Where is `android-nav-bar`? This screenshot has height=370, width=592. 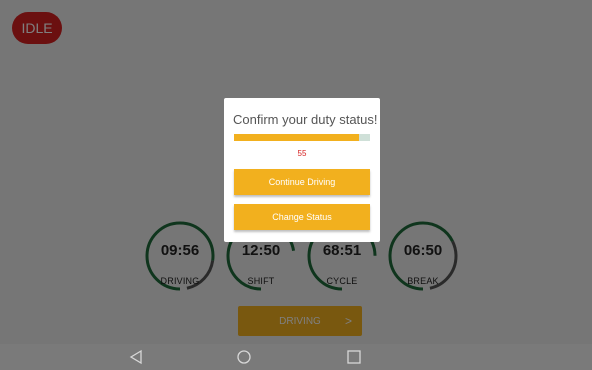
android-nav-bar is located at coordinates (296, 357).